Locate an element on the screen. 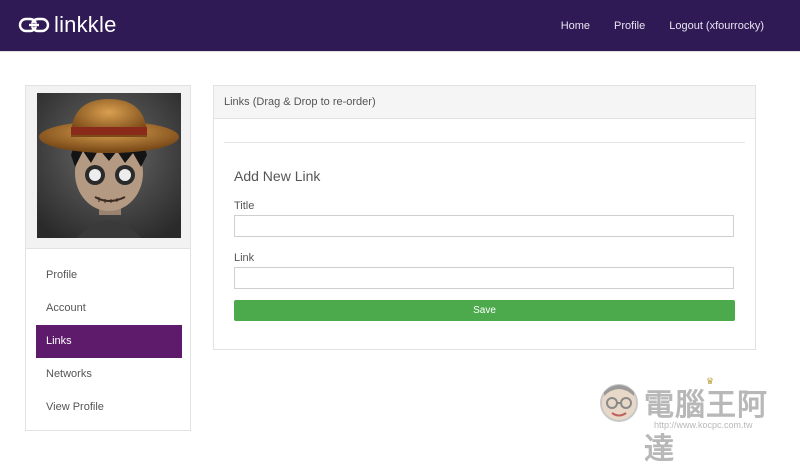 The height and width of the screenshot is (468, 800). nav-logout-link: Logout (xfourrocky) is located at coordinates (716, 26).